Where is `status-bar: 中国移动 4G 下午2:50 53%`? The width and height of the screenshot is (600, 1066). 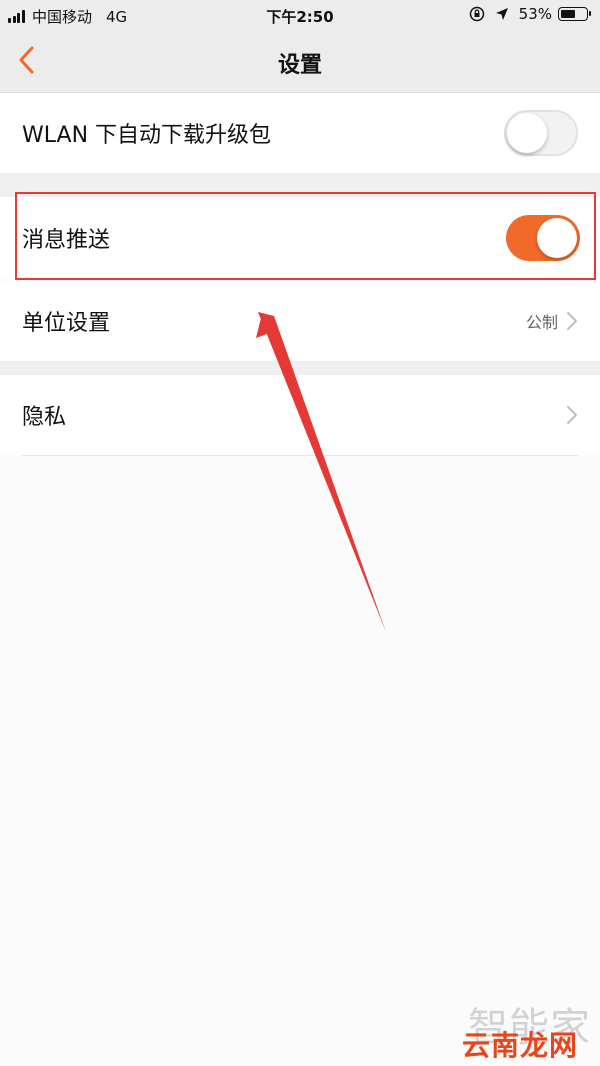
status-bar: 中国移动 4G 下午2:50 53% is located at coordinates (300, 15).